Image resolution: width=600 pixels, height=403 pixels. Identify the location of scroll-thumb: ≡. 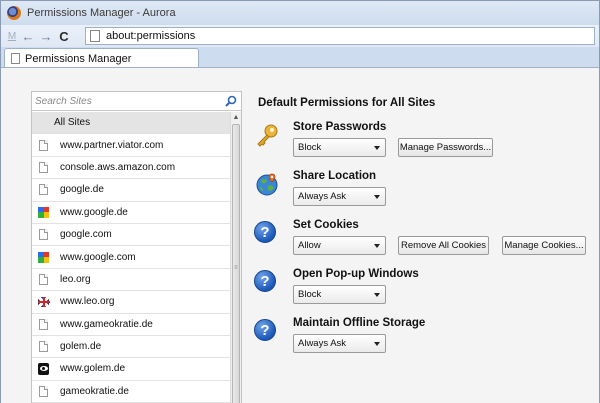
(236, 263).